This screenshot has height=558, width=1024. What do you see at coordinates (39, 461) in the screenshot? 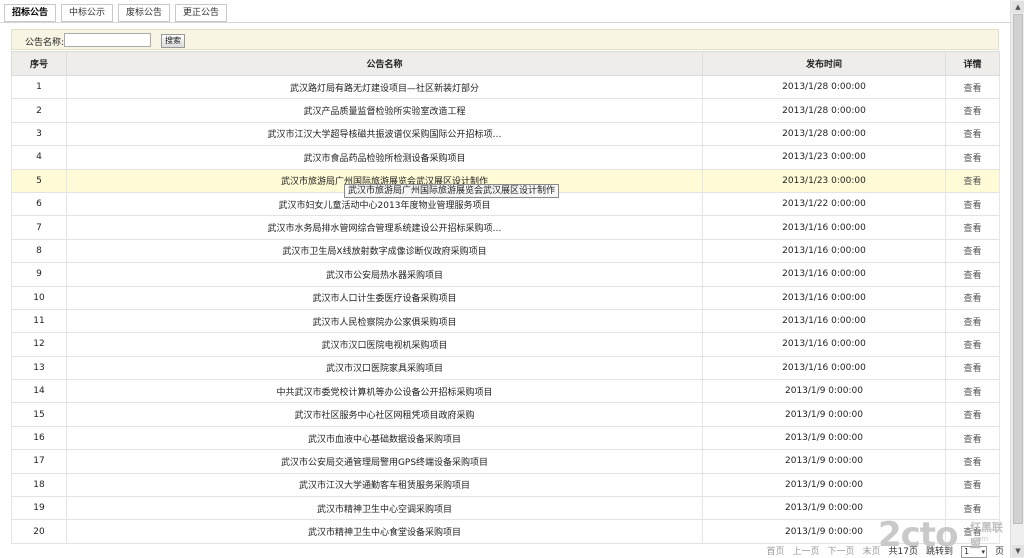
I see `row-index: 17` at bounding box center [39, 461].